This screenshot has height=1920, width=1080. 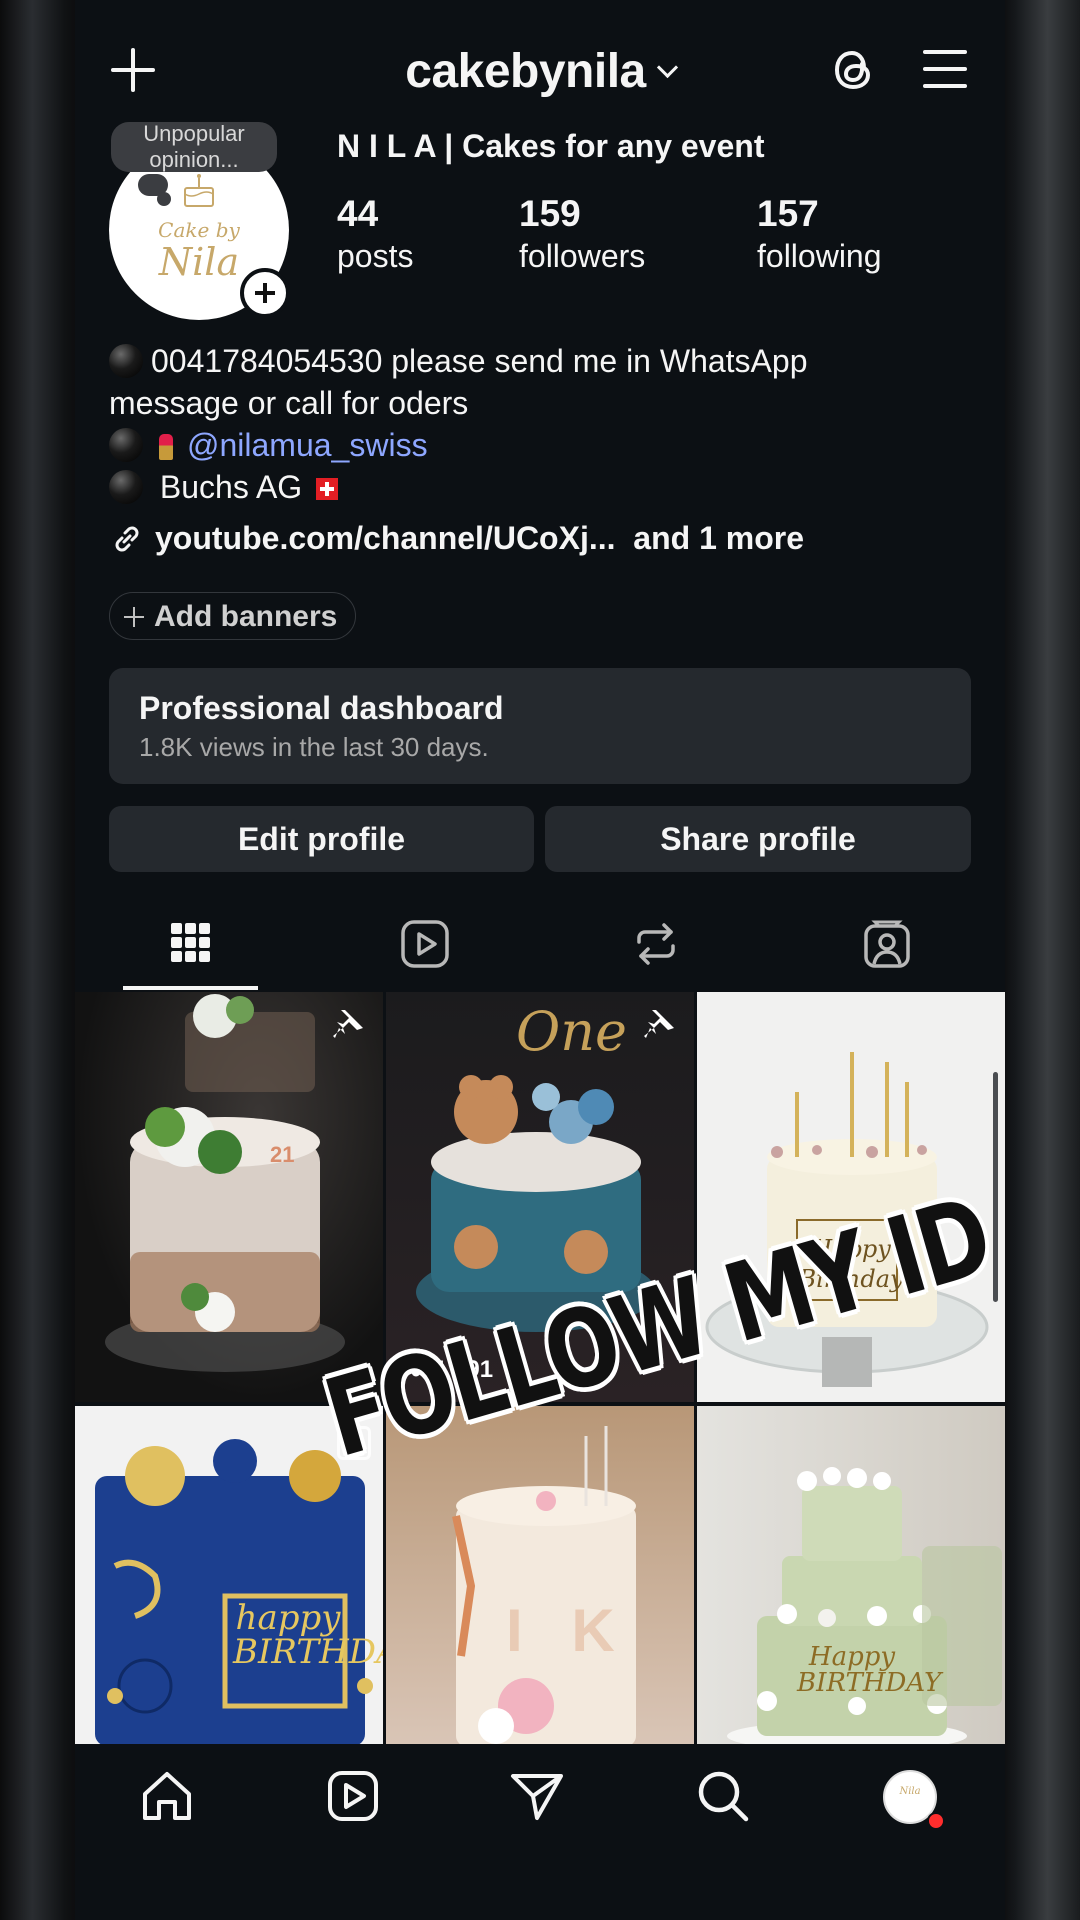 What do you see at coordinates (229, 1575) in the screenshot?
I see `grid-post: happy BIRTHDAY` at bounding box center [229, 1575].